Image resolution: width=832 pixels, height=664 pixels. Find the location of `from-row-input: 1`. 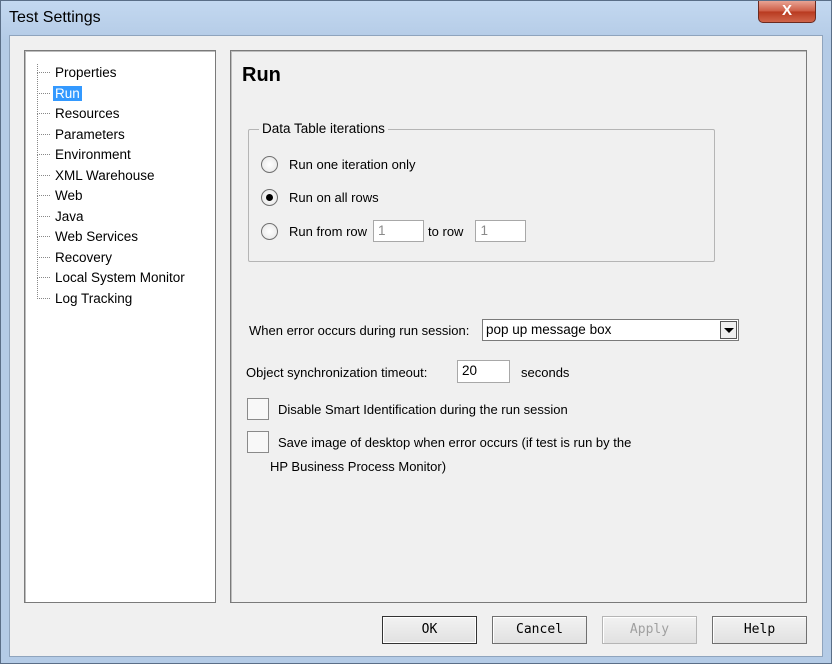

from-row-input: 1 is located at coordinates (399, 231).